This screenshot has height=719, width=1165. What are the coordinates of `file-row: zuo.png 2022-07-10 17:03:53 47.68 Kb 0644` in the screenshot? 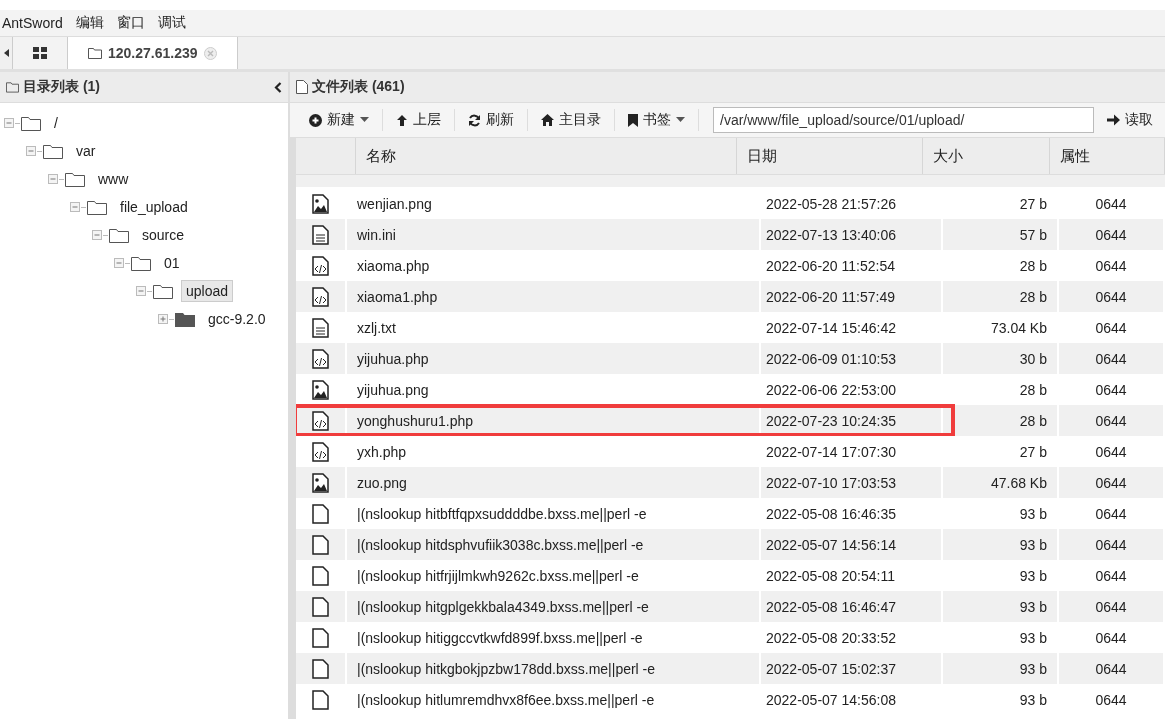 It's located at (730, 482).